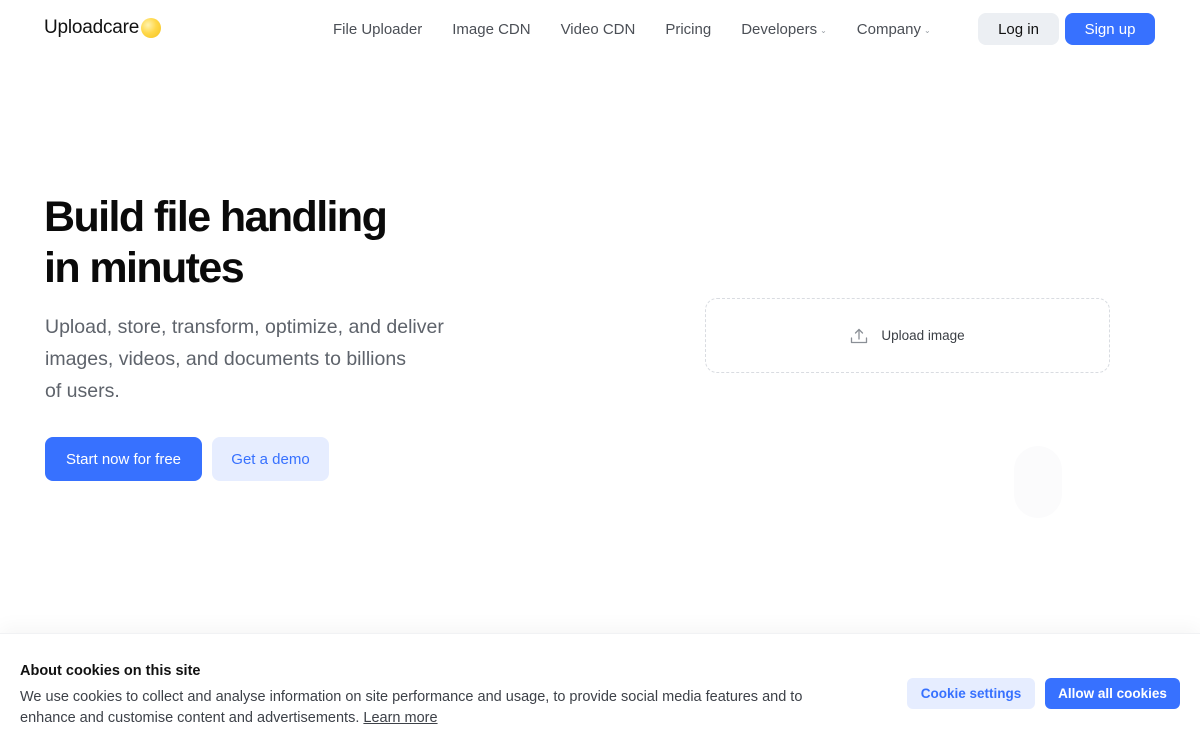 This screenshot has height=750, width=1200. What do you see at coordinates (110, 671) in the screenshot?
I see `cookie-banner-title: About cookies on this site` at bounding box center [110, 671].